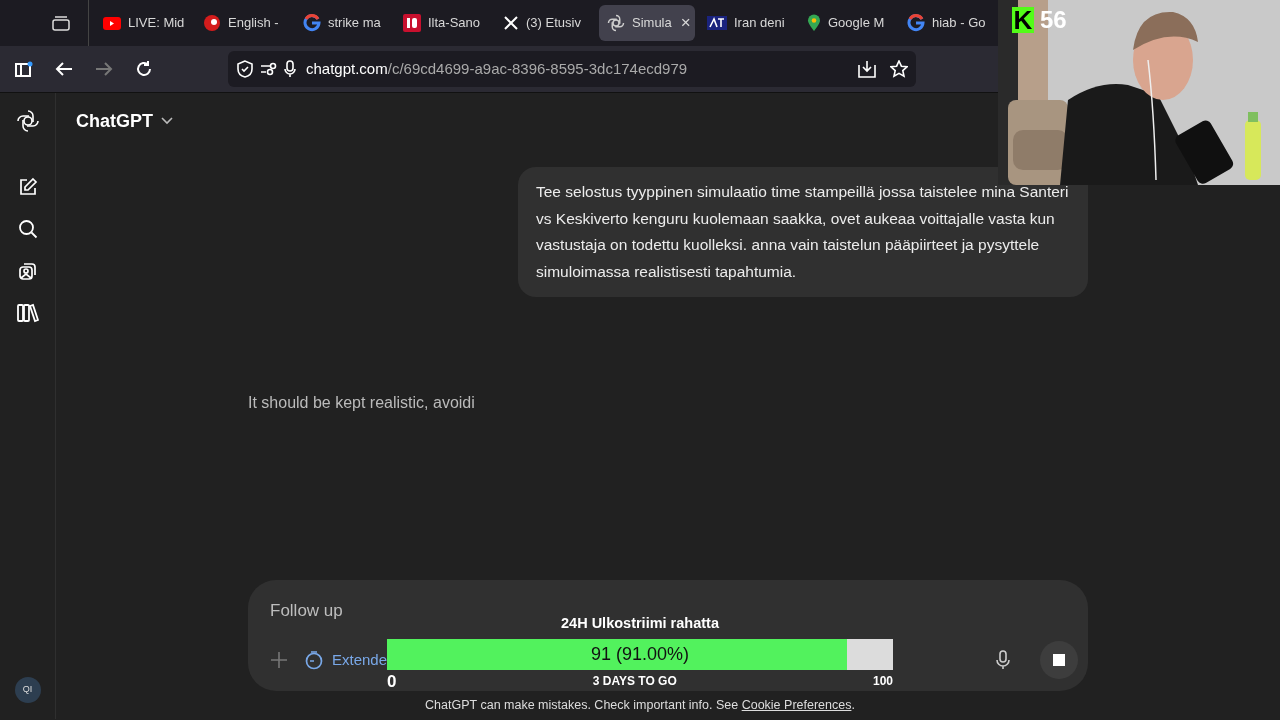  What do you see at coordinates (245, 69) in the screenshot?
I see `shield-icon` at bounding box center [245, 69].